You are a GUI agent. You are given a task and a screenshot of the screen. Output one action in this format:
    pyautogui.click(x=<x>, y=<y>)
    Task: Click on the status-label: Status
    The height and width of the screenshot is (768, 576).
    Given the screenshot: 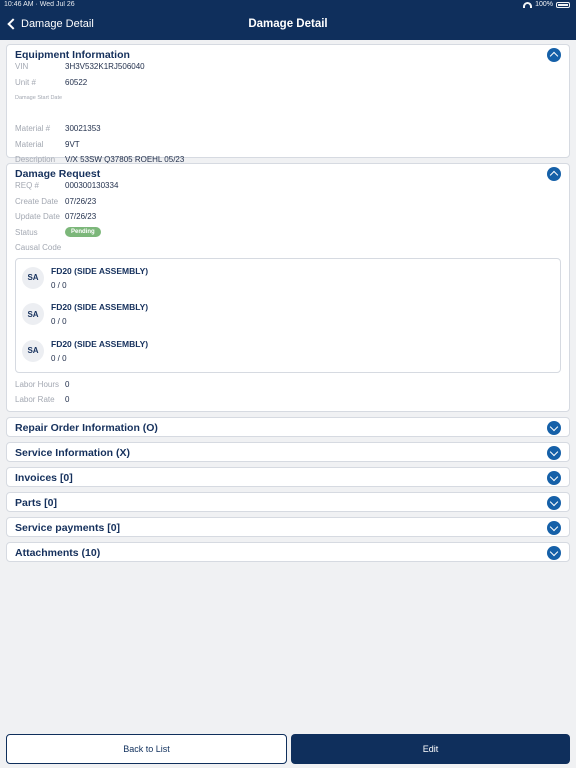 What is the action you would take?
    pyautogui.click(x=26, y=232)
    